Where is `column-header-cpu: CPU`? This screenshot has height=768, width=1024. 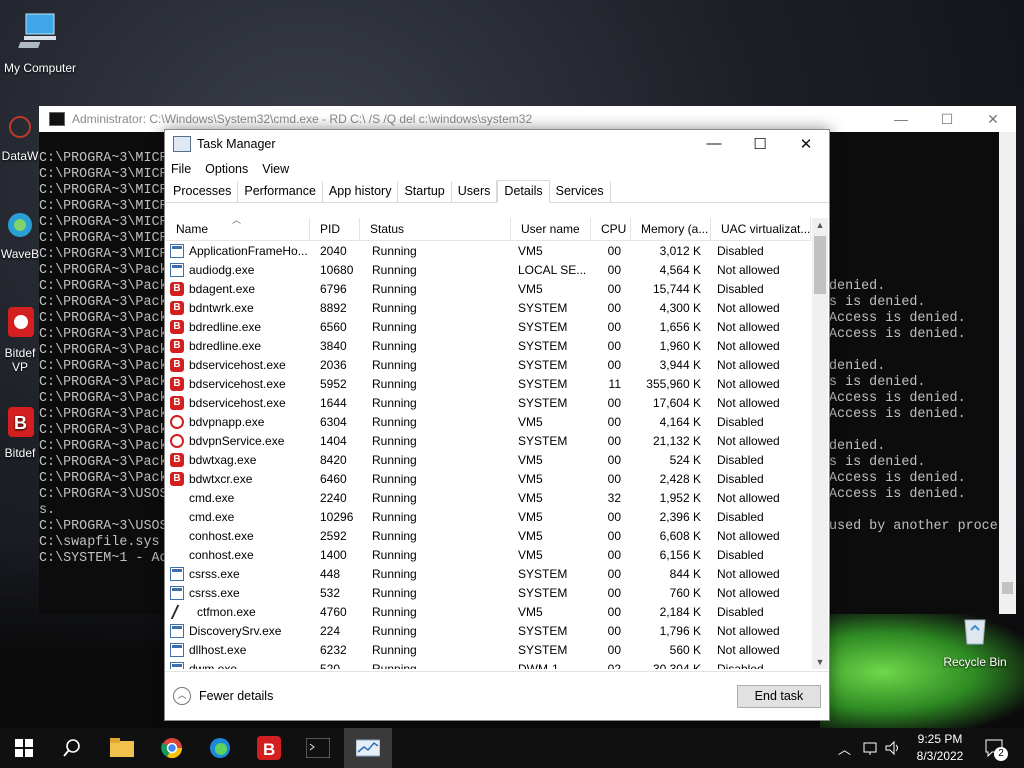
column-header-cpu: CPU is located at coordinates (611, 229).